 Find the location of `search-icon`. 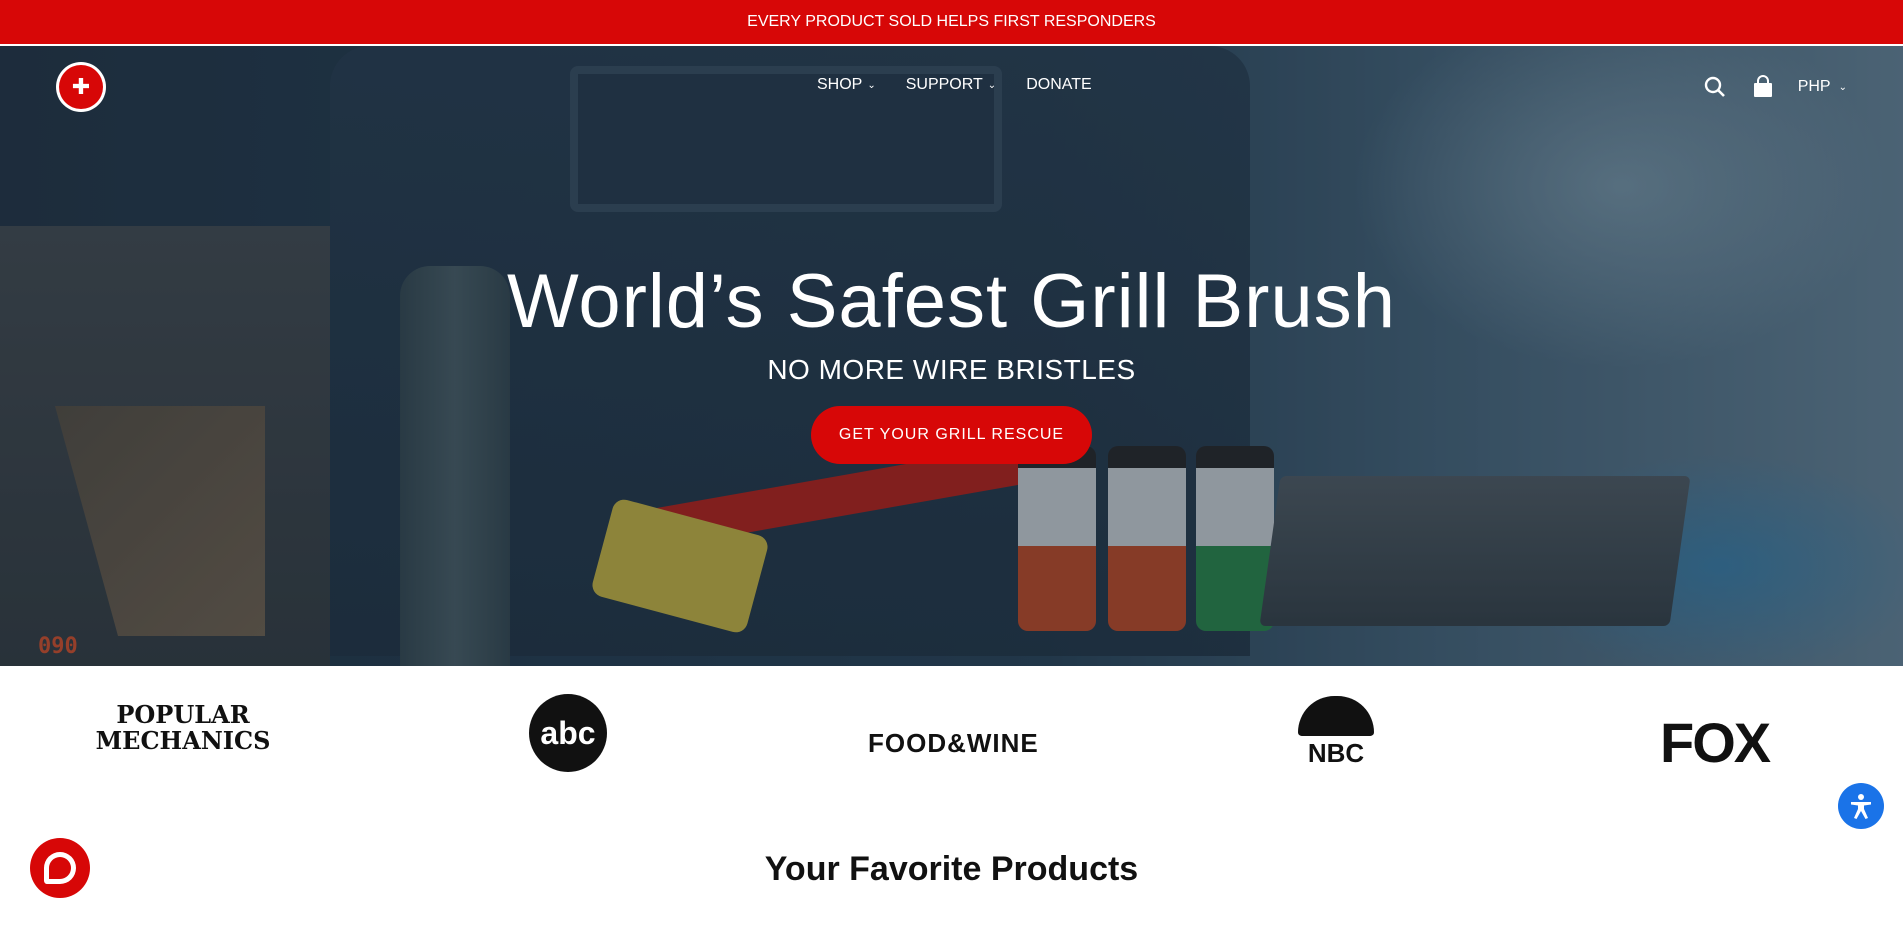

search-icon is located at coordinates (1715, 87).